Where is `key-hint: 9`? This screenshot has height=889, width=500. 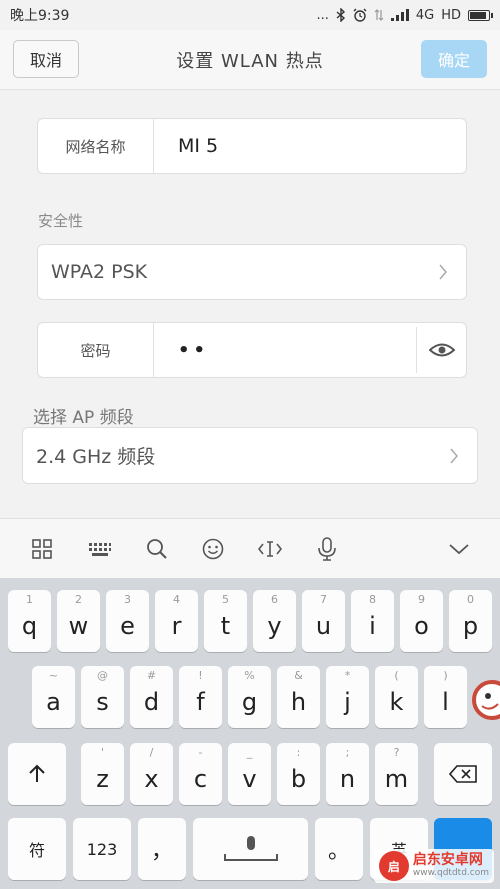 key-hint: 9 is located at coordinates (421, 599).